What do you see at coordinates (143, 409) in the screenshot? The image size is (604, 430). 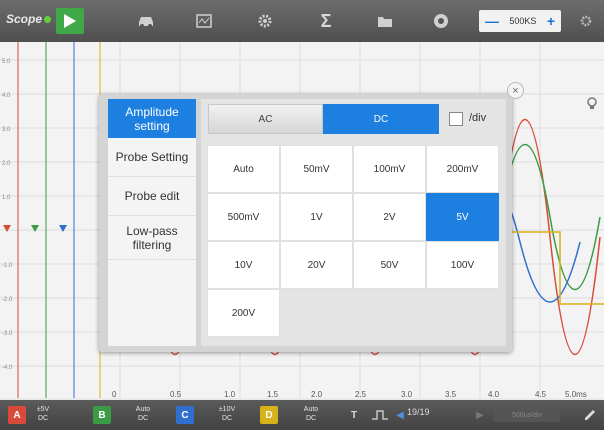 I see `channel-b-range: Auto` at bounding box center [143, 409].